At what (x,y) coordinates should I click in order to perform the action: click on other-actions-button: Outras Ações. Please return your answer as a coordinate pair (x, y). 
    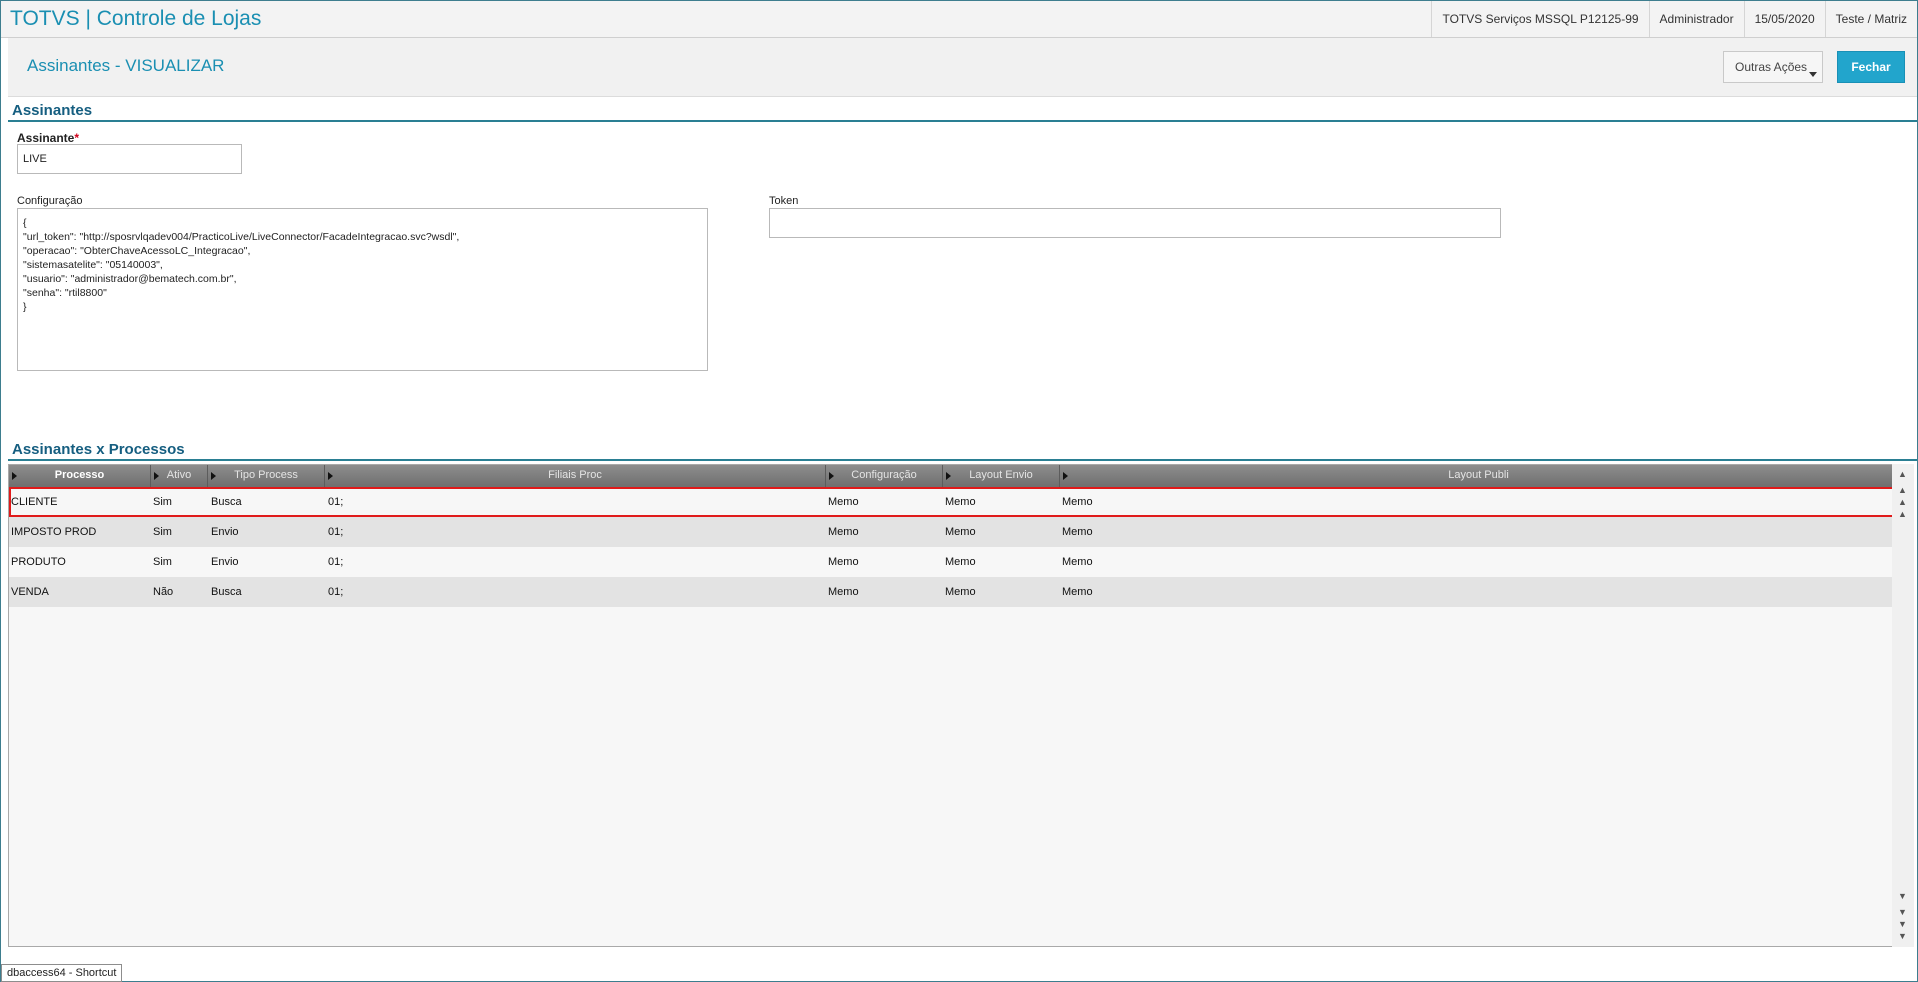
    Looking at the image, I should click on (1773, 67).